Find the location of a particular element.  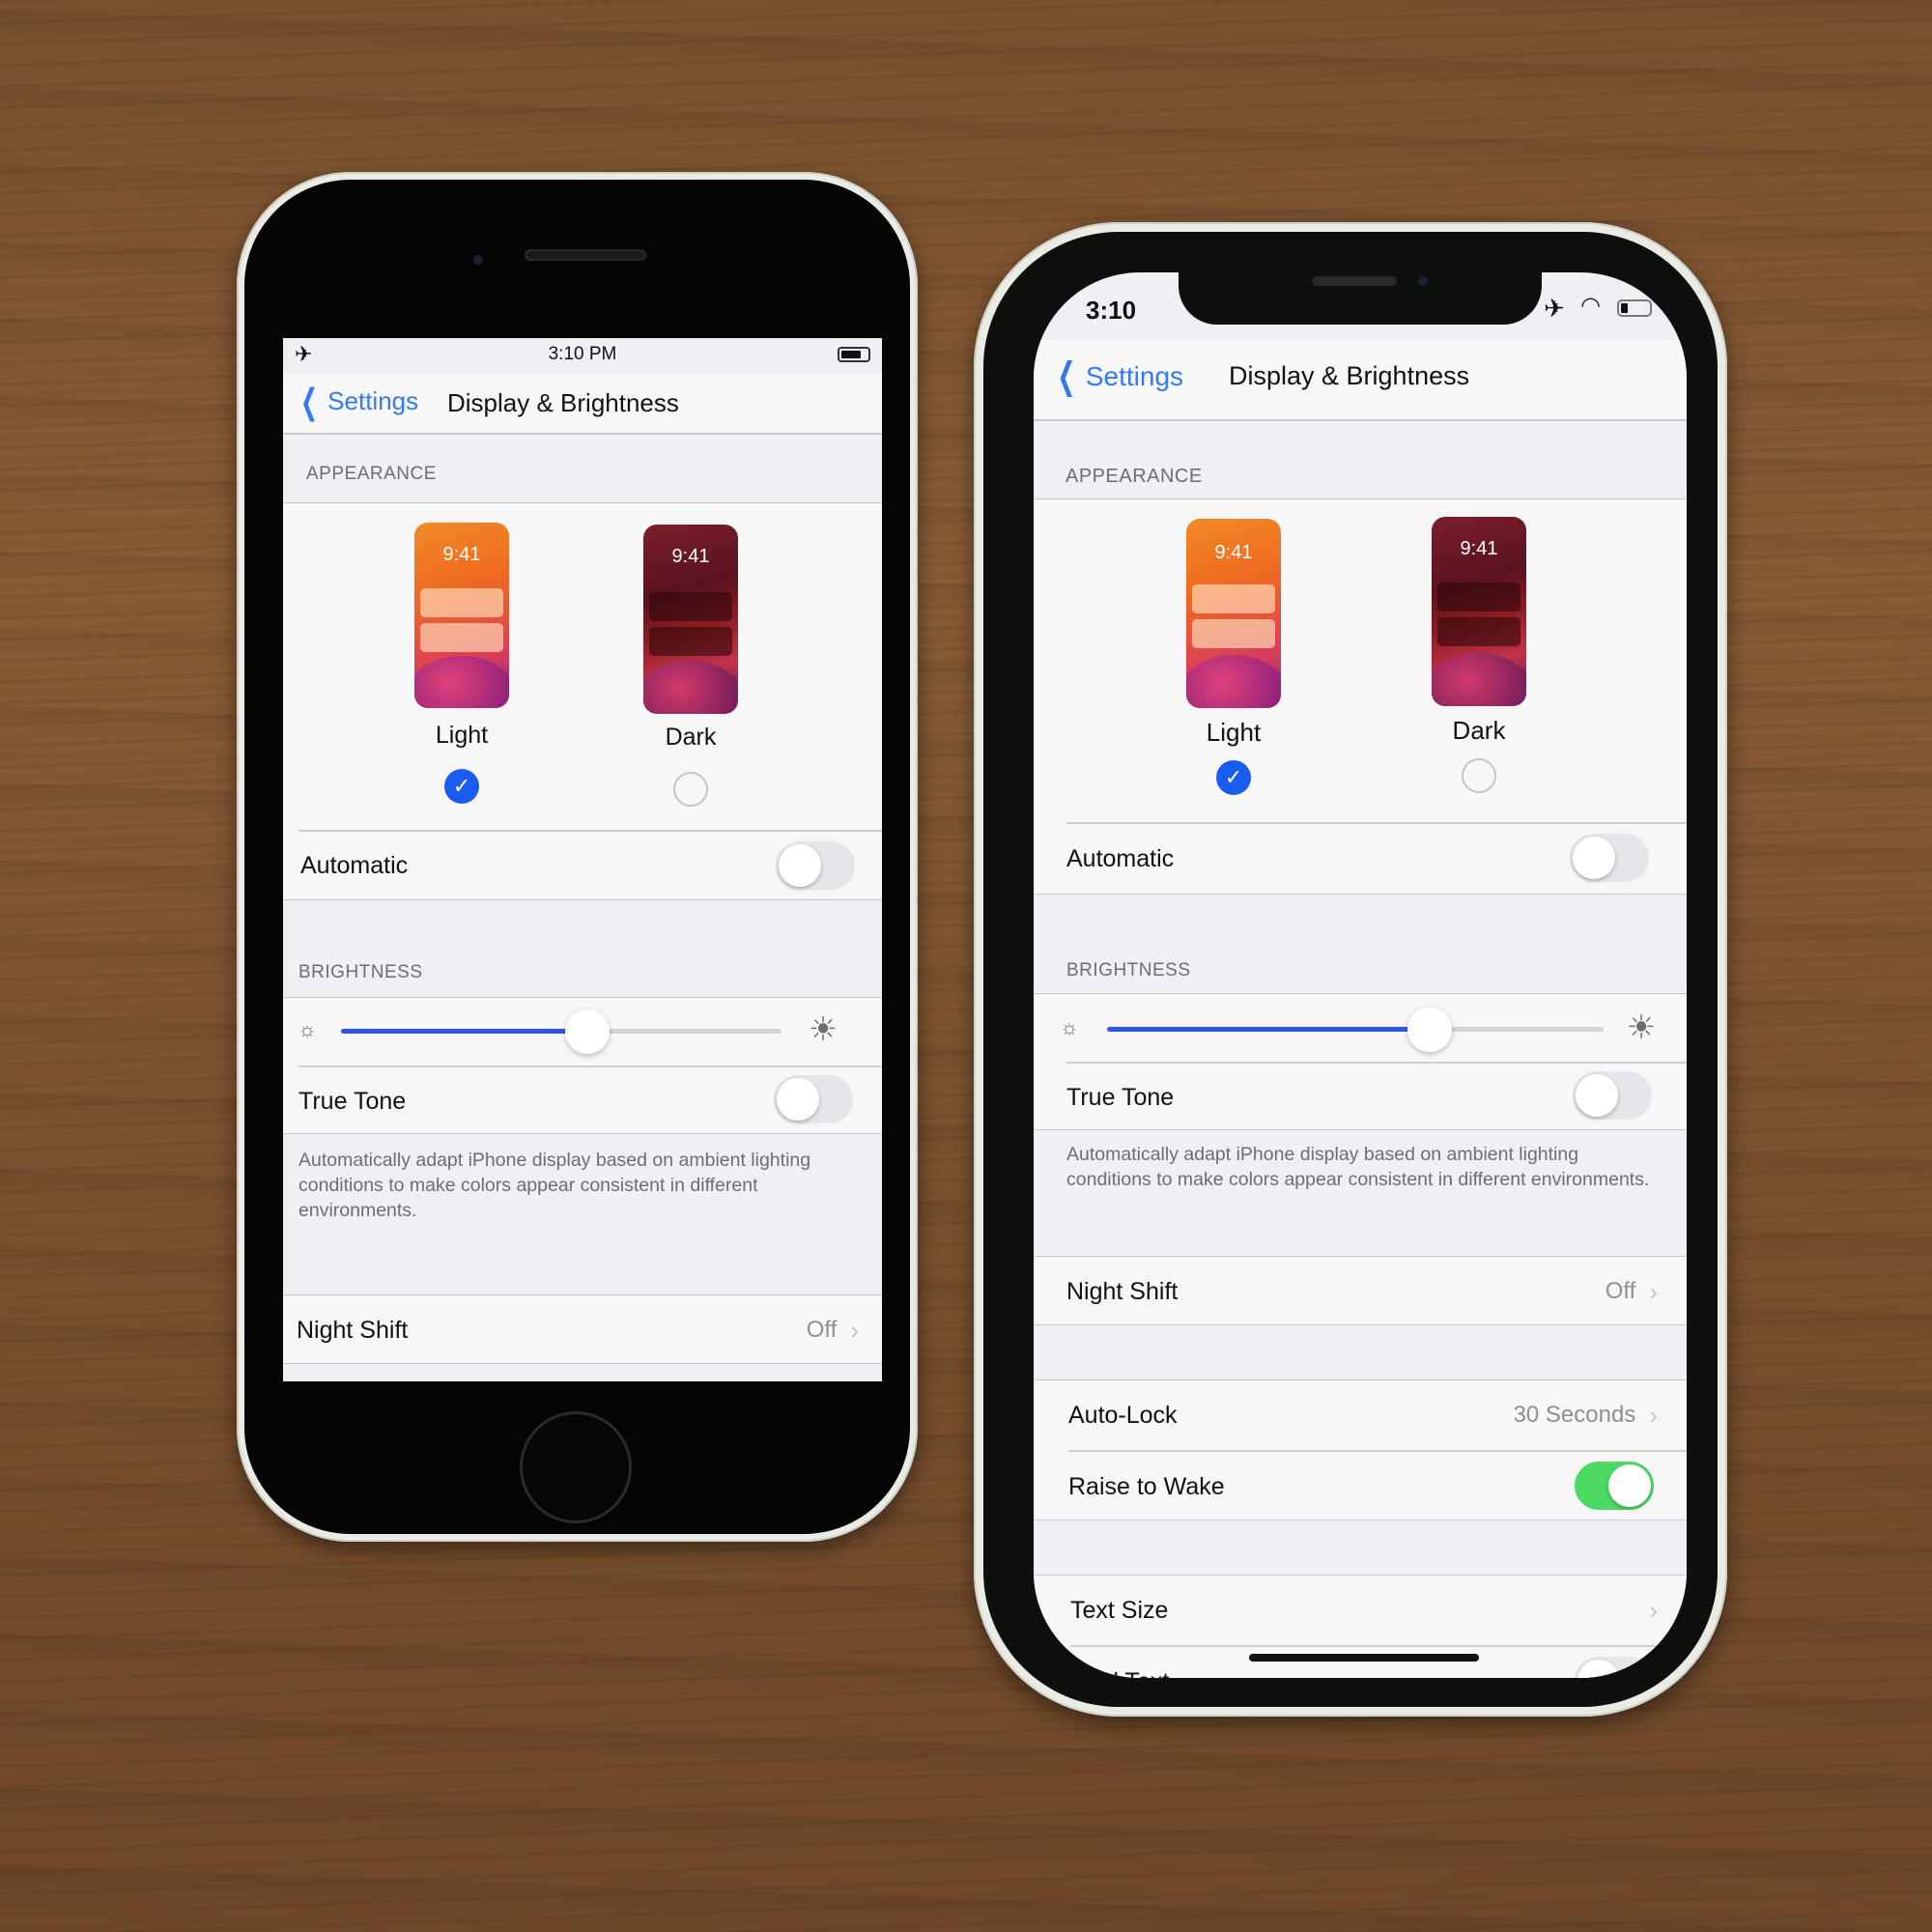

raise-to-wake-label: Raise to Wake is located at coordinates (1146, 1486).